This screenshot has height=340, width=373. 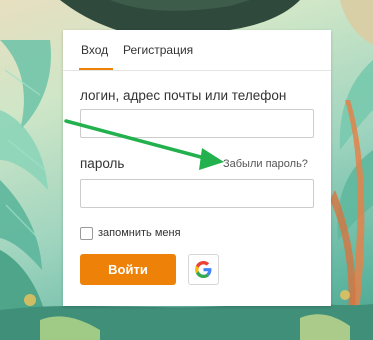 What do you see at coordinates (96, 69) in the screenshot?
I see `active-tab-indicator` at bounding box center [96, 69].